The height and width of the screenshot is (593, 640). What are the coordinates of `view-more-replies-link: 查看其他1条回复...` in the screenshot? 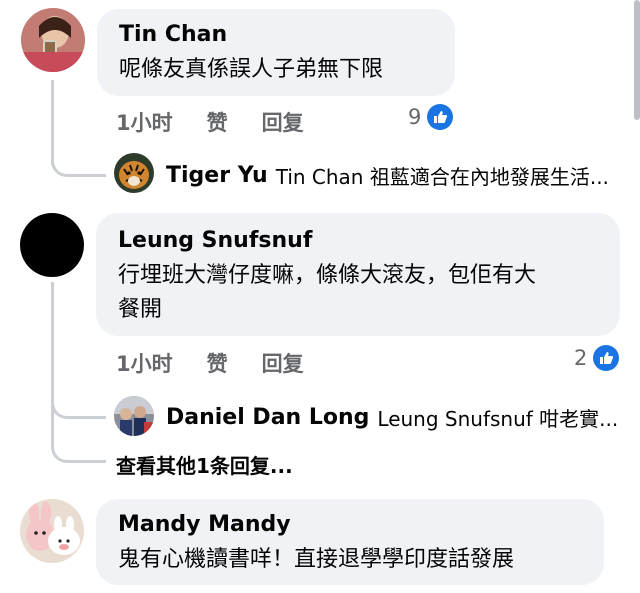 It's located at (204, 464).